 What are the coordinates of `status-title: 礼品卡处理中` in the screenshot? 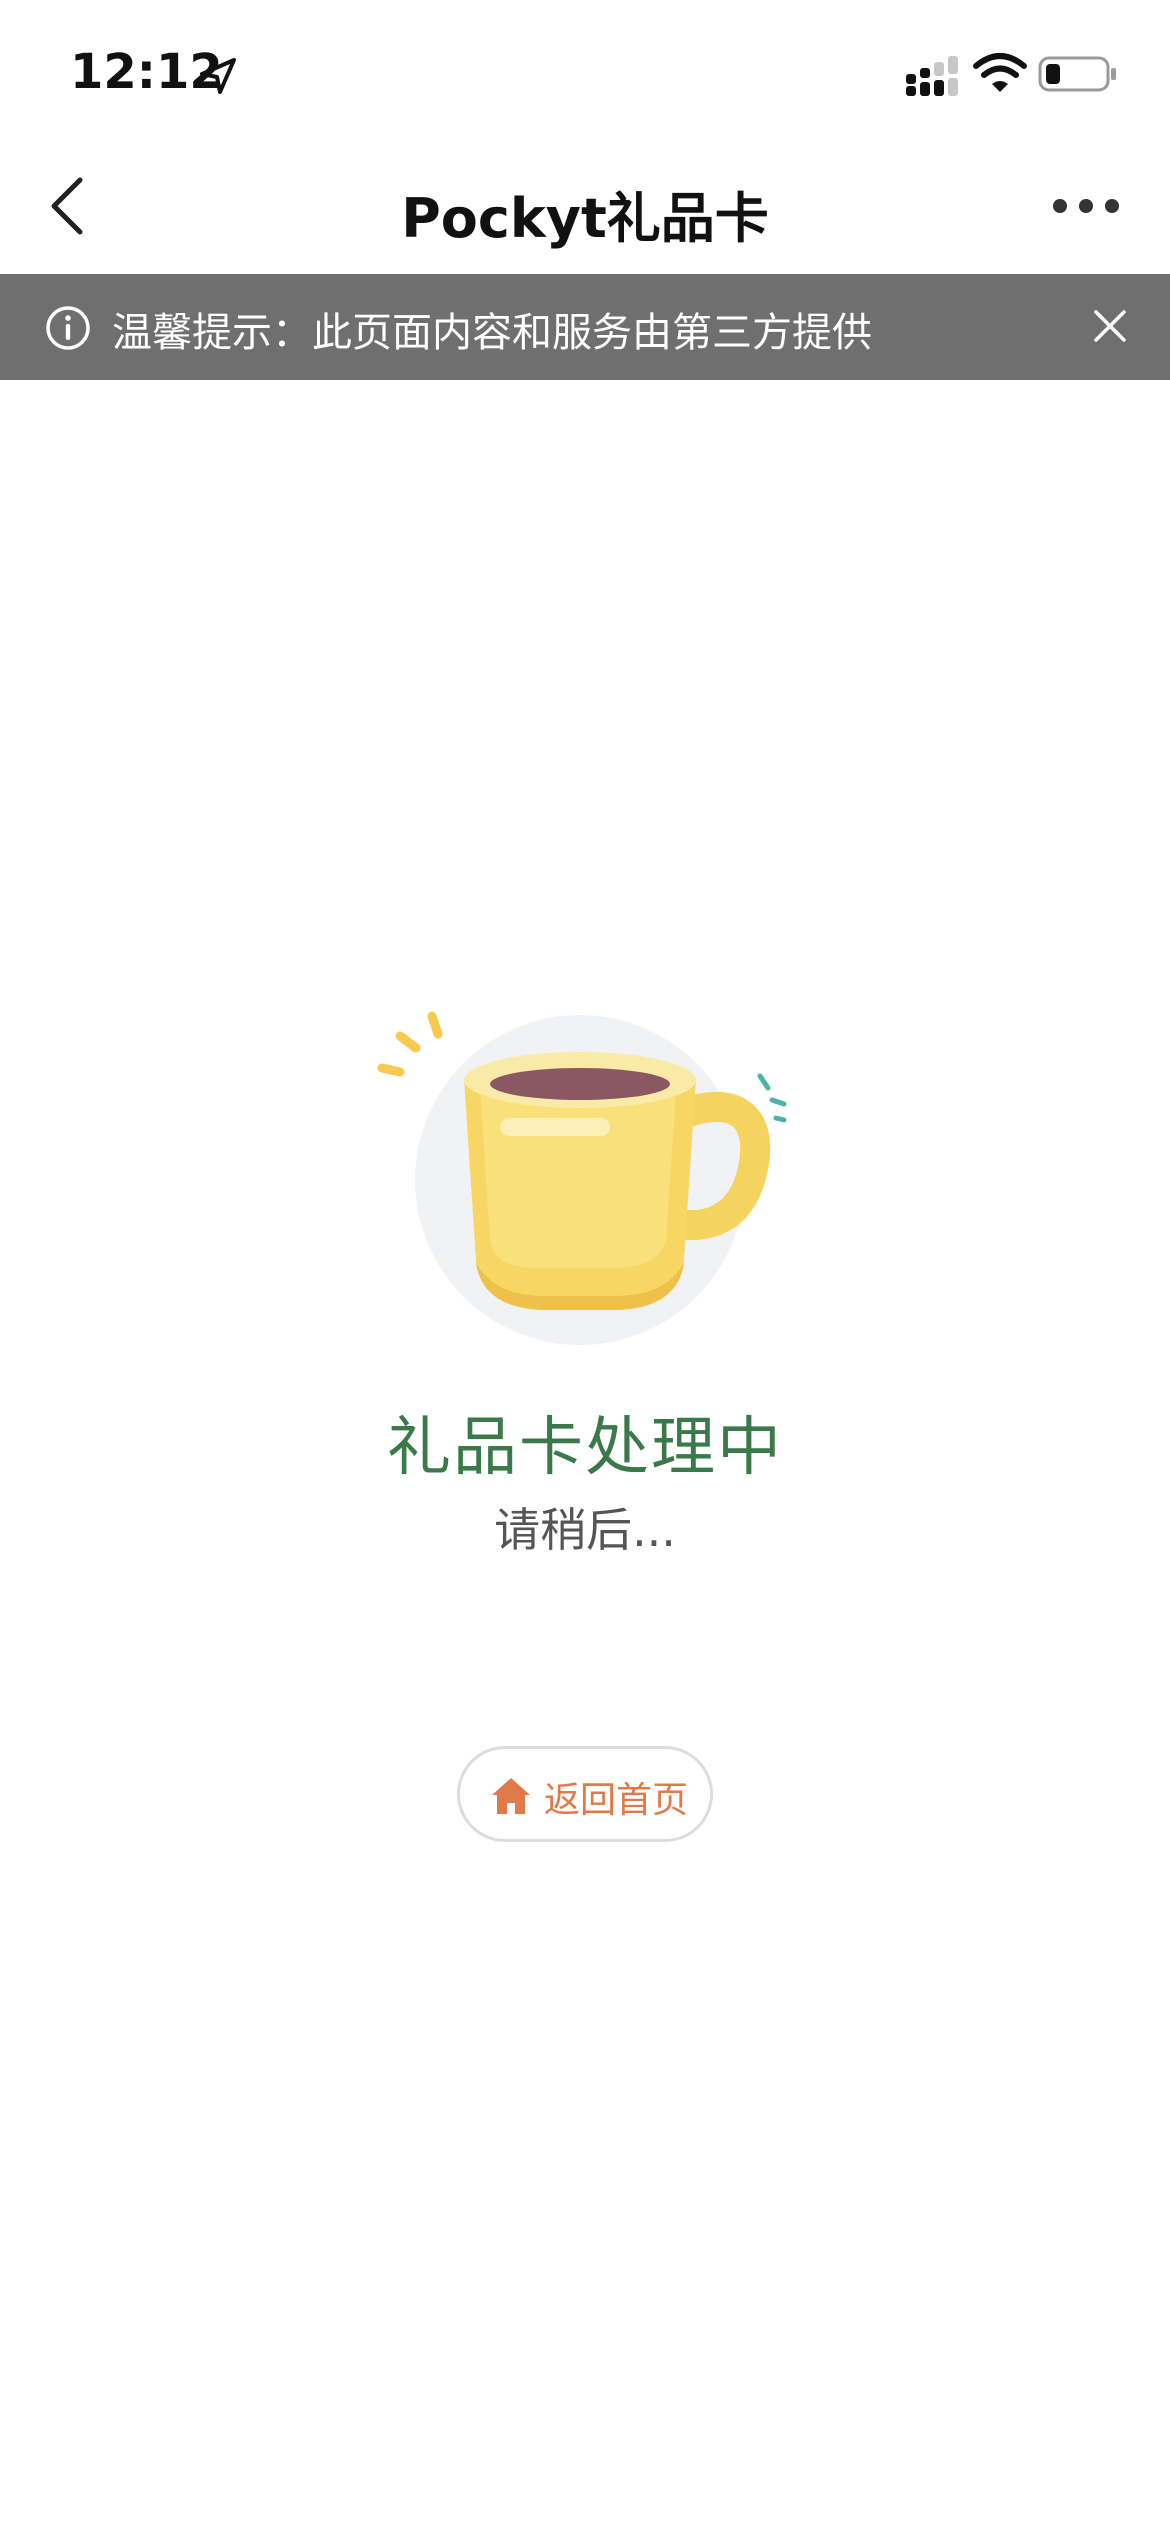 It's located at (585, 1448).